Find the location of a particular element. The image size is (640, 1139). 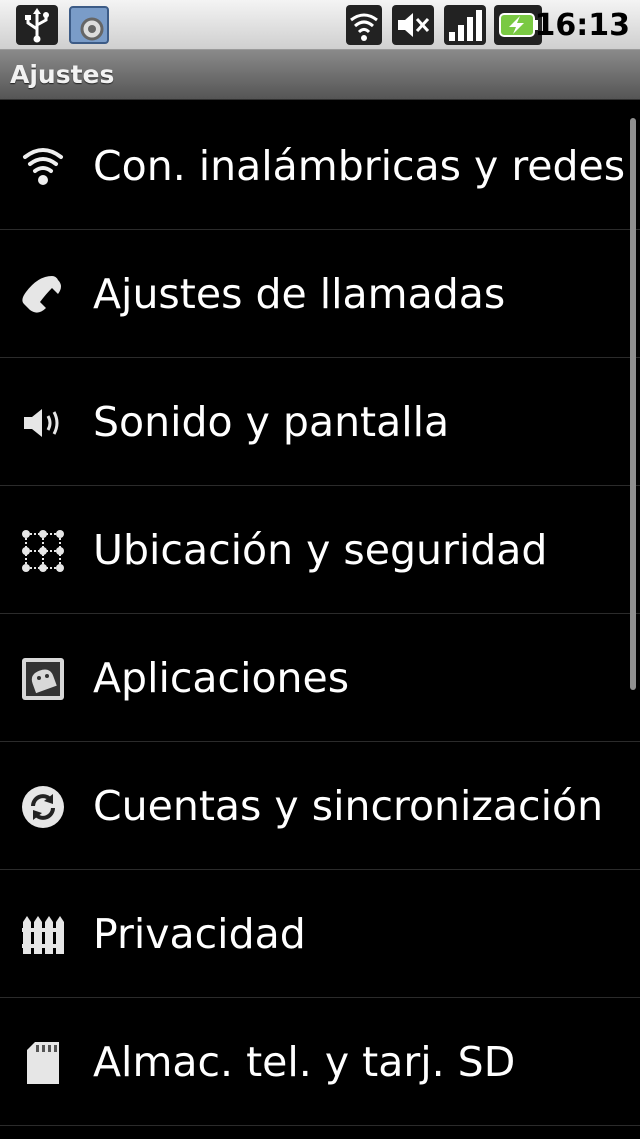

settings-item-location-security: Ubicación y seguridad is located at coordinates (320, 550).